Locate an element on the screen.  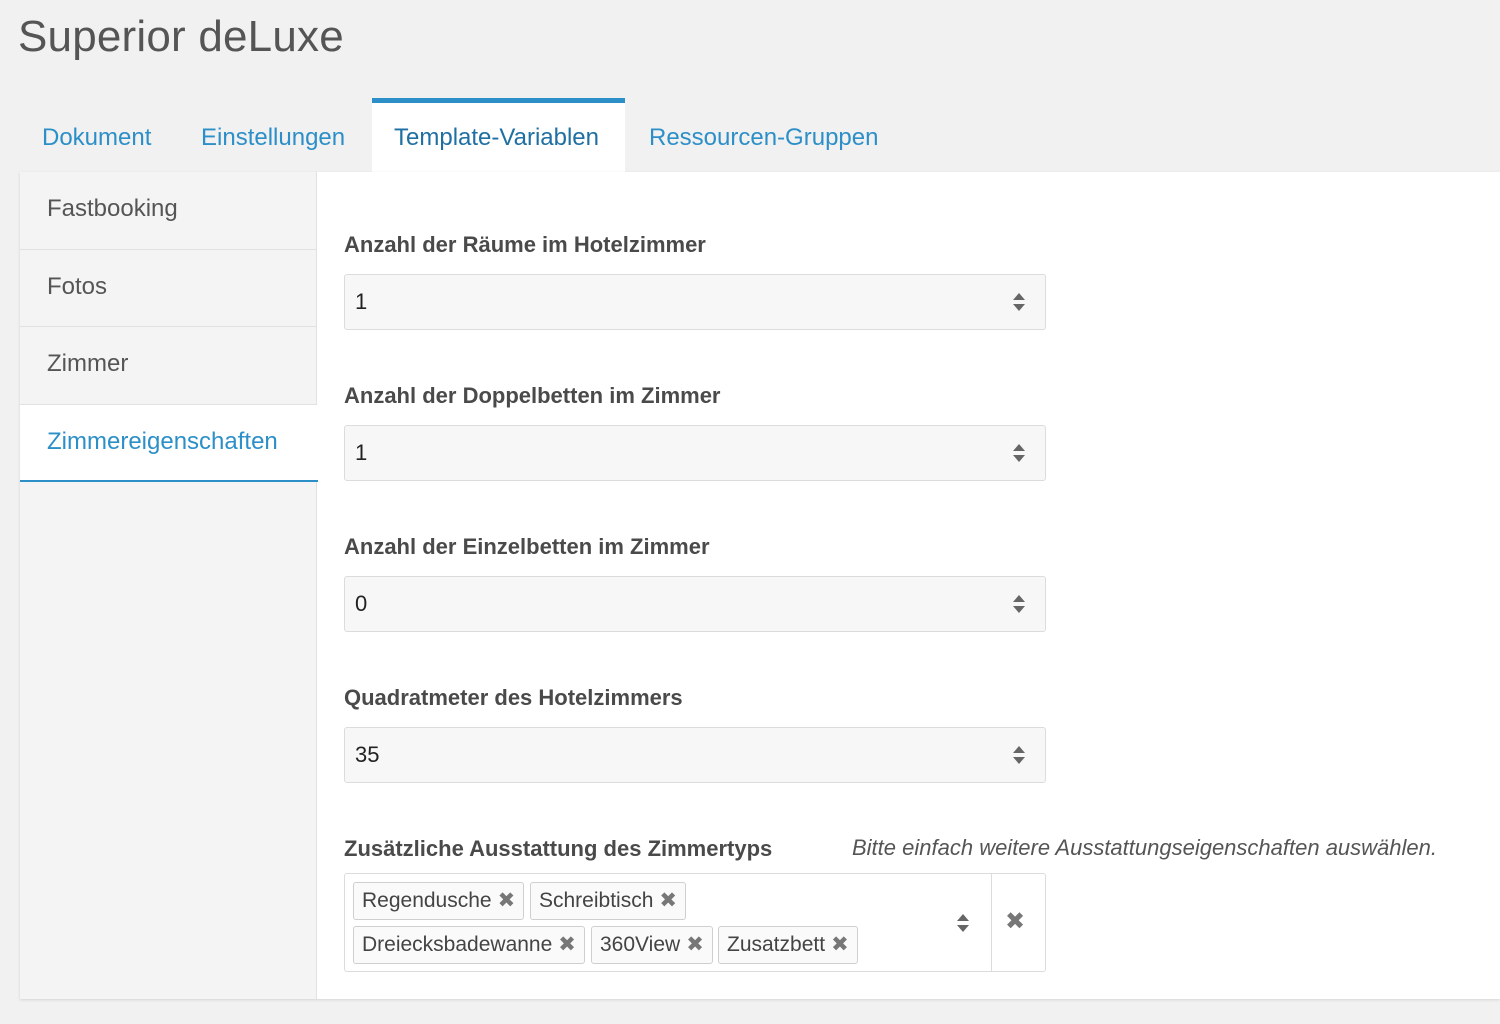
field-double-beds: Anzahl der Doppelbetten im Zimmer 1 is located at coordinates (695, 431).